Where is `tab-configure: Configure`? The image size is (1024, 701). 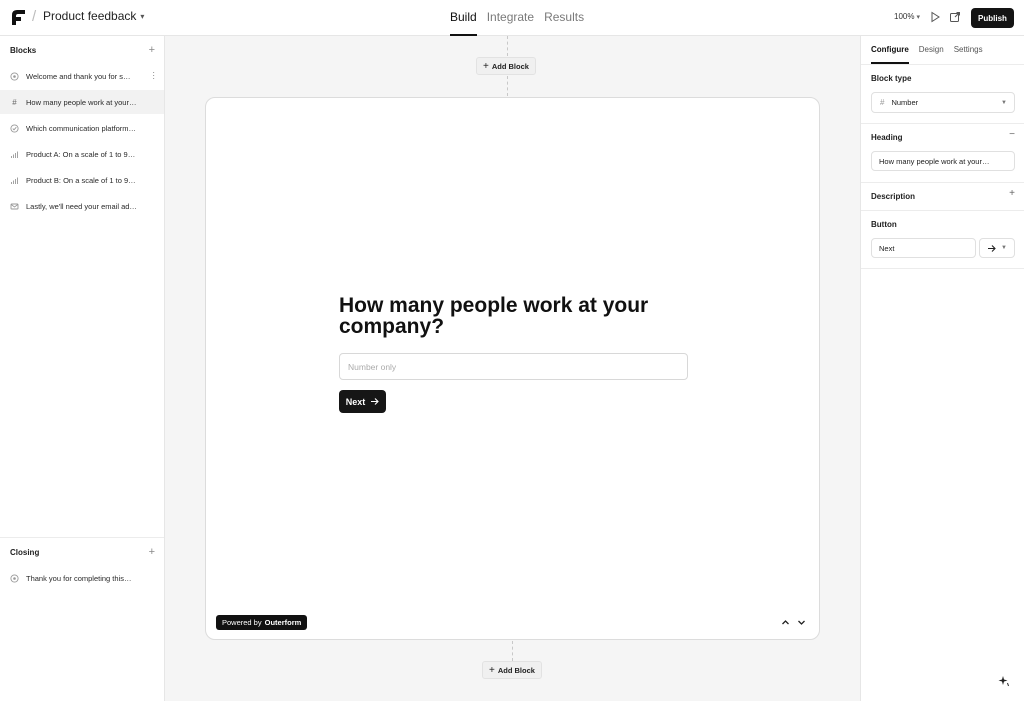 tab-configure: Configure is located at coordinates (890, 50).